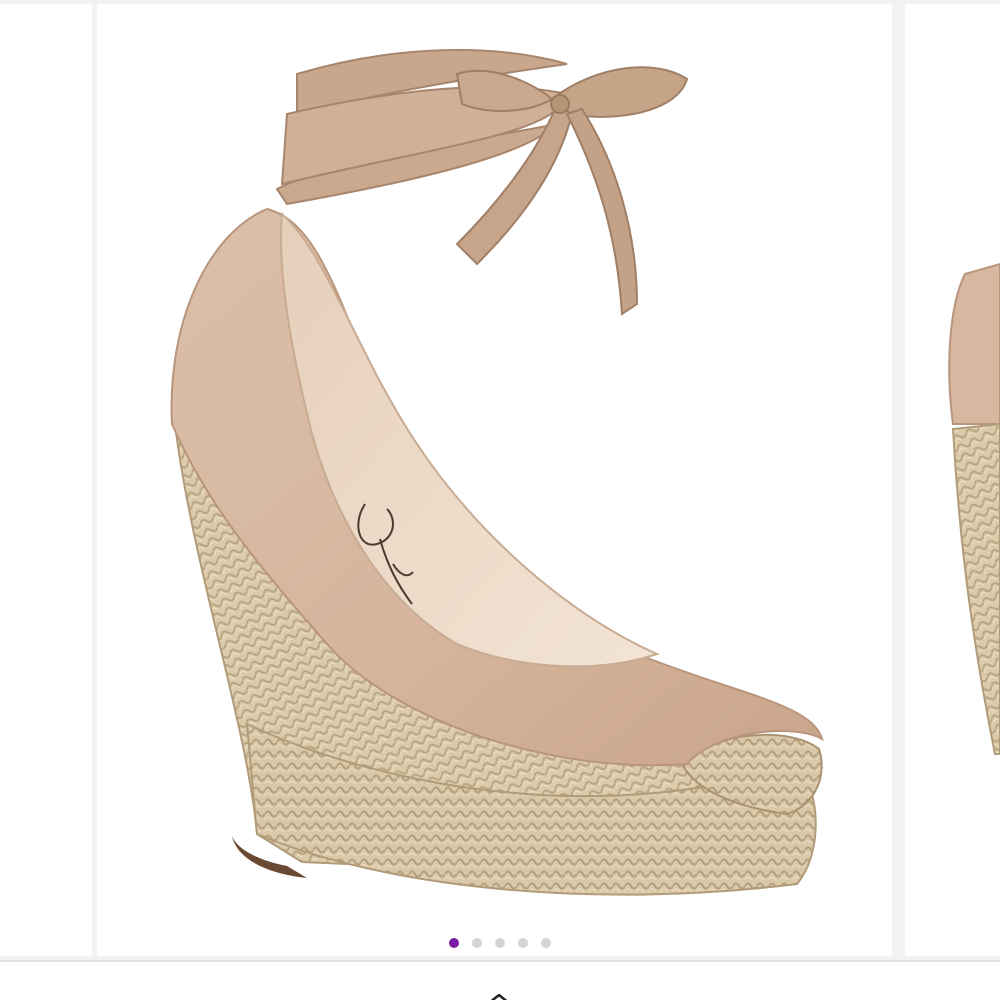  What do you see at coordinates (619, 92) in the screenshot?
I see `ribbon-bow` at bounding box center [619, 92].